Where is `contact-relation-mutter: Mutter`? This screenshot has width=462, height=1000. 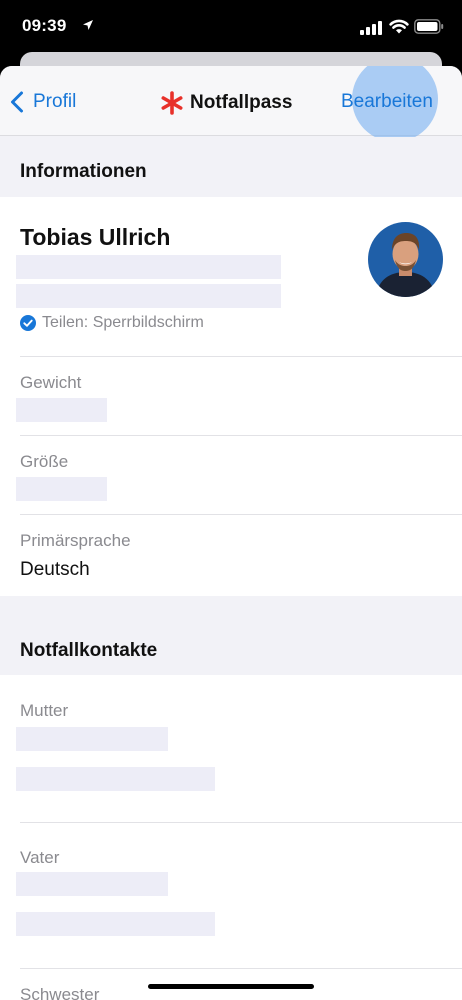 contact-relation-mutter: Mutter is located at coordinates (44, 710).